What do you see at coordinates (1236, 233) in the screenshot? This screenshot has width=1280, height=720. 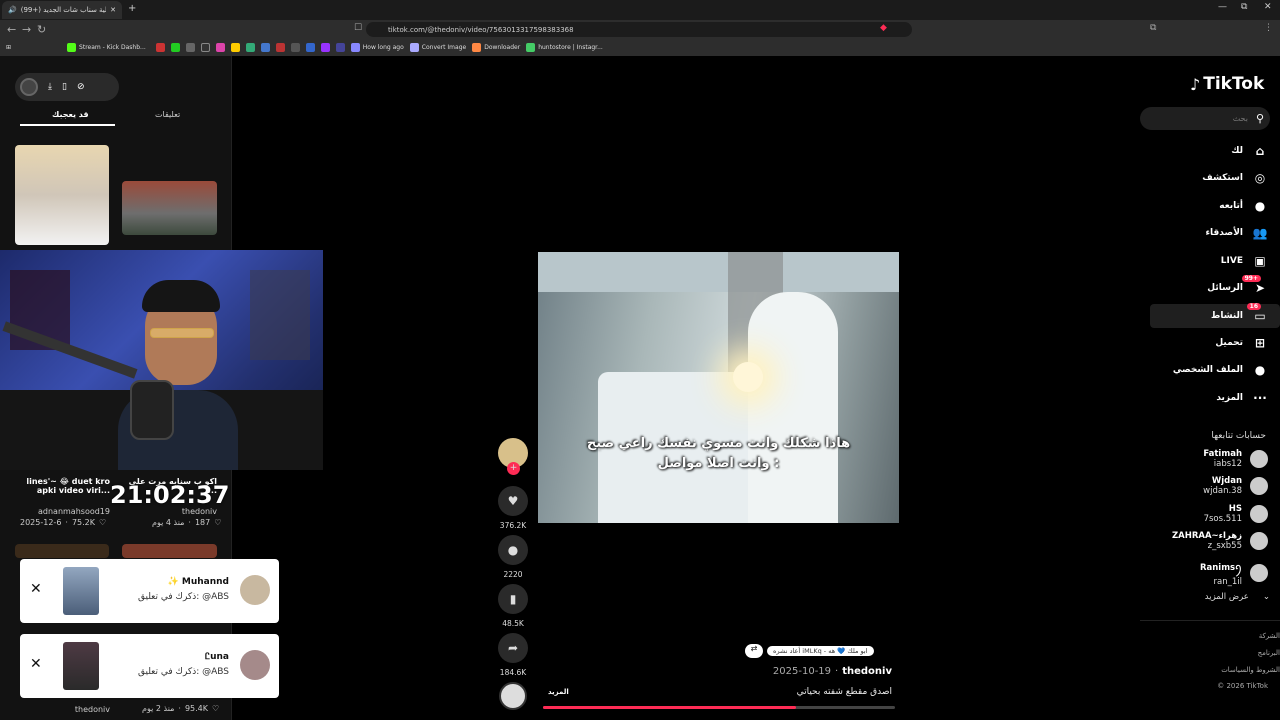 I see `nav-item-friends: الأصدقاء 👥` at bounding box center [1236, 233].